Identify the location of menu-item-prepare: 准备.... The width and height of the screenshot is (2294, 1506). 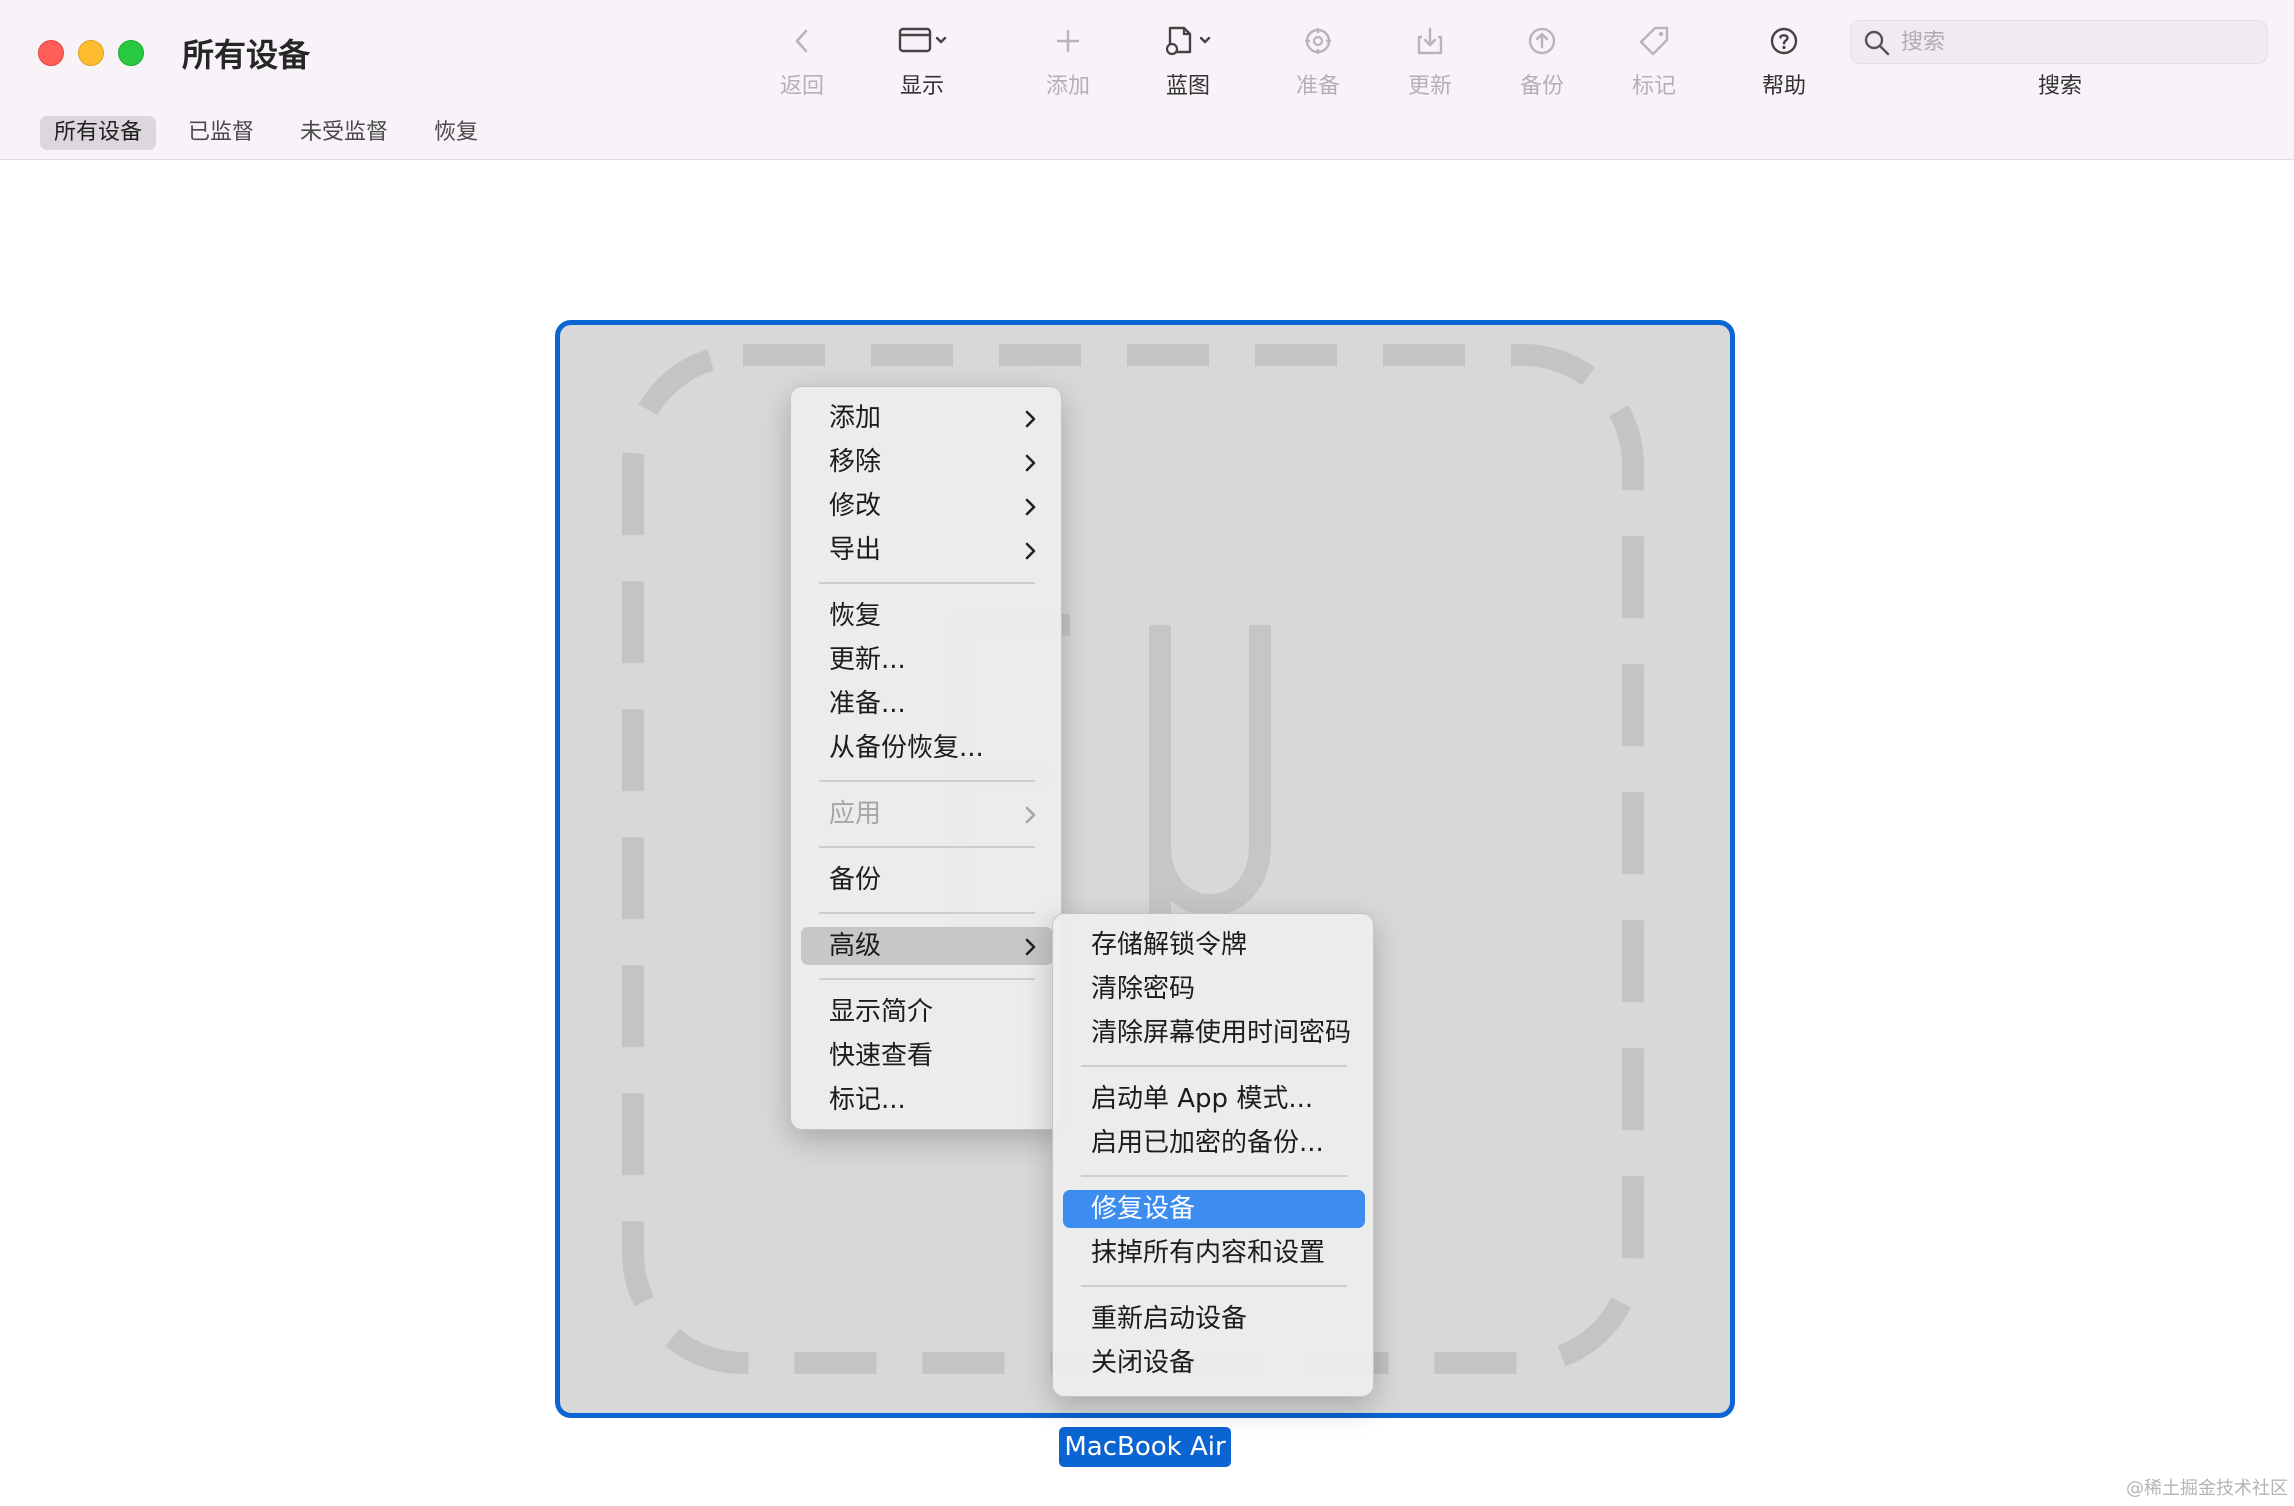
(927, 704).